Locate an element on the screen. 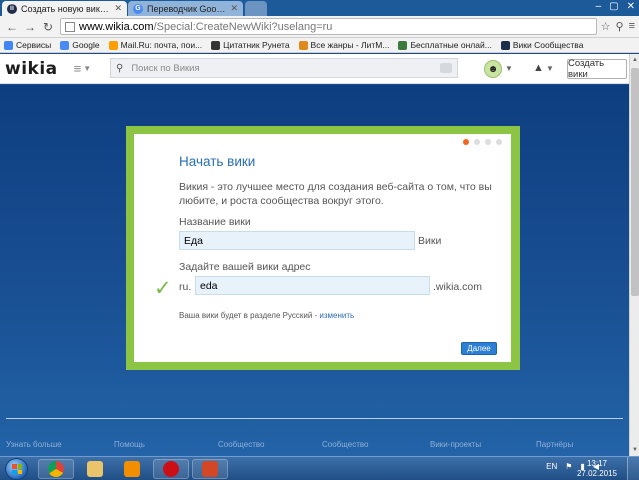 The image size is (639, 480). footer-divider is located at coordinates (314, 418).